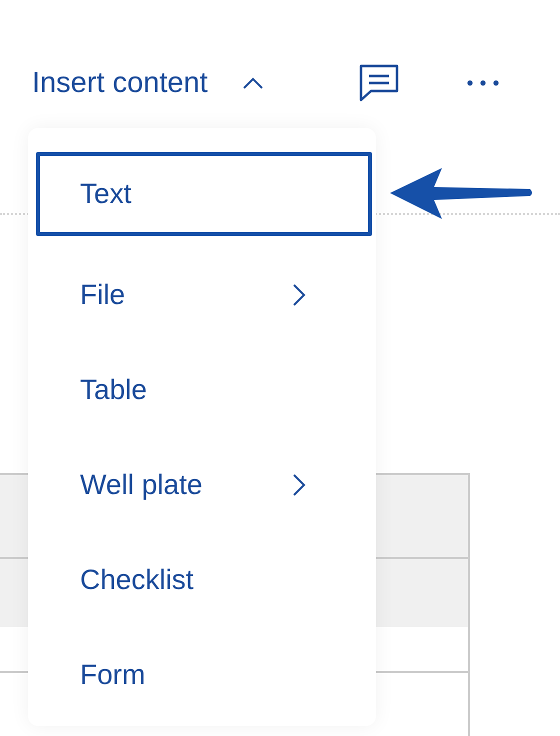  Describe the element at coordinates (379, 83) in the screenshot. I see `comment-icon` at that location.